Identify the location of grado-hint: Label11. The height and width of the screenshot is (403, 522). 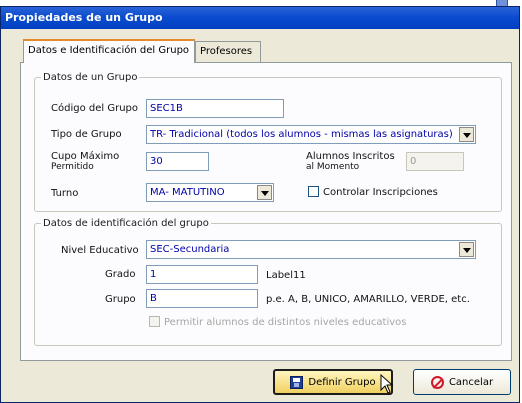
(286, 275).